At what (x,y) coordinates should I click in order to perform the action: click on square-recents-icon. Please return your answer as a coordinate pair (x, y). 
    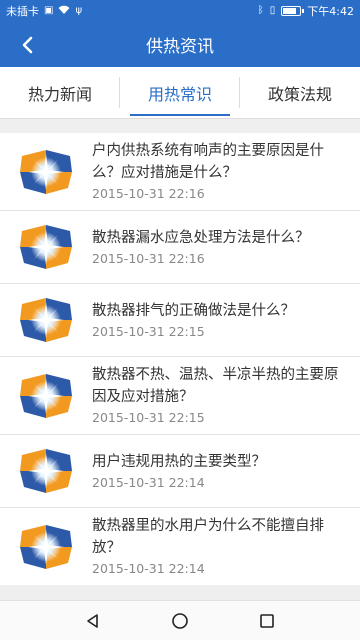
    Looking at the image, I should click on (266, 620).